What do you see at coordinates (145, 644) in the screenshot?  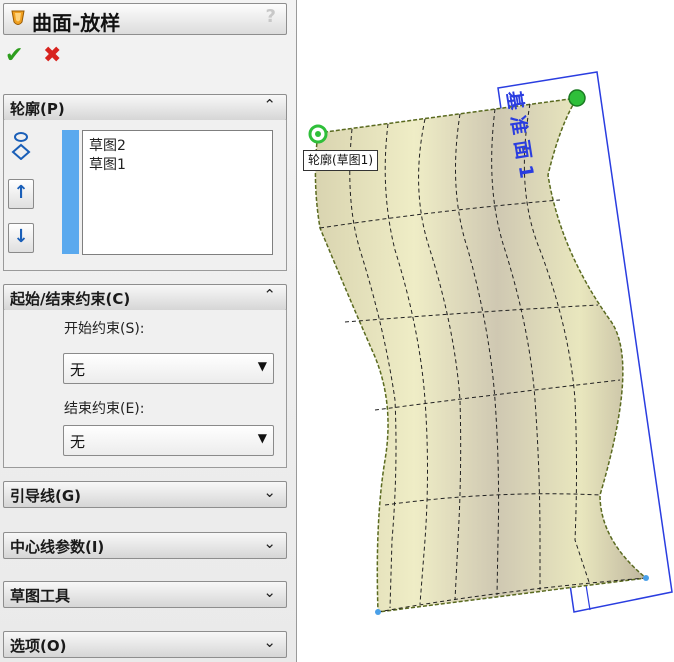 I see `options-group-header: 选项(O) ⌄` at bounding box center [145, 644].